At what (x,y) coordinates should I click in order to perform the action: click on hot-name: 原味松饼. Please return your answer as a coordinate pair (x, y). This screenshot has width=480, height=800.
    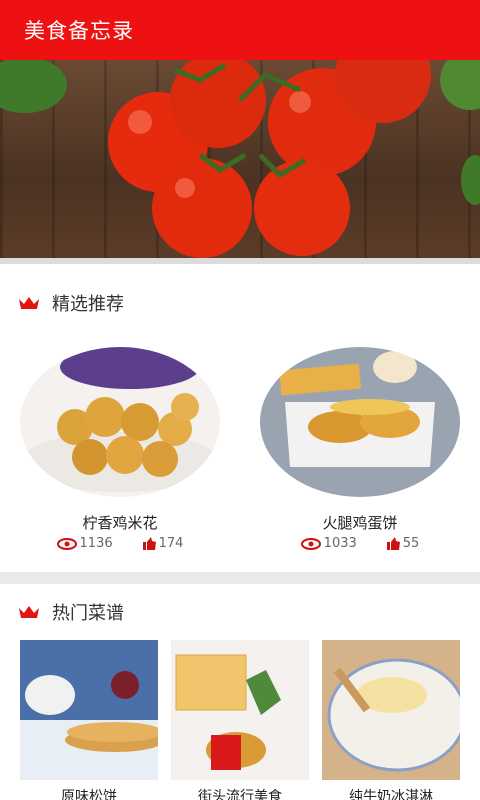
    Looking at the image, I should click on (89, 794).